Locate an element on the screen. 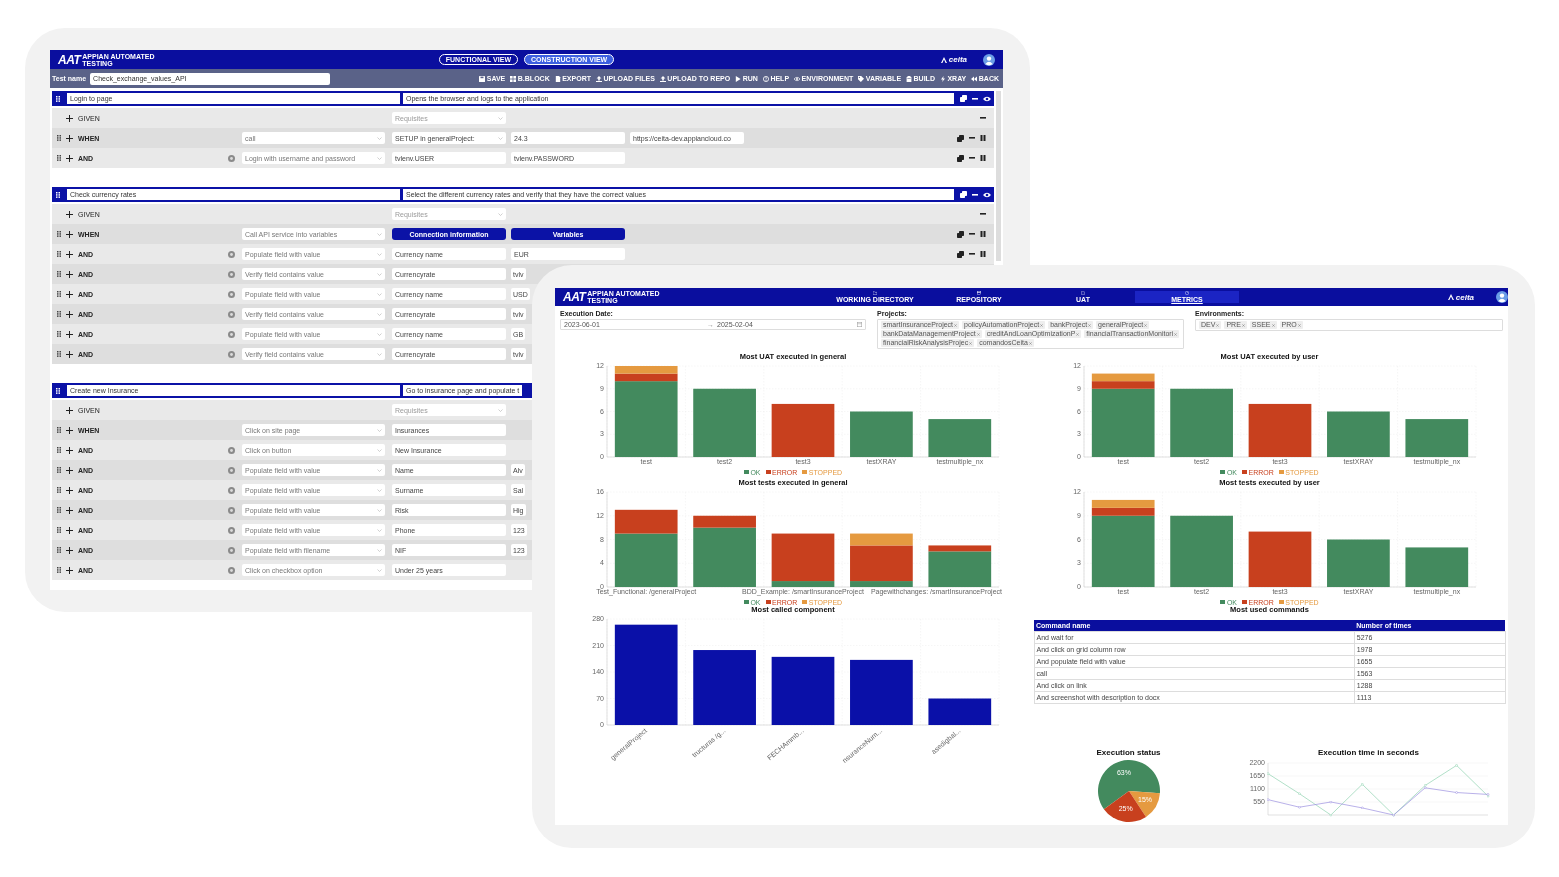  brand-name: ceita is located at coordinates (1464, 297).